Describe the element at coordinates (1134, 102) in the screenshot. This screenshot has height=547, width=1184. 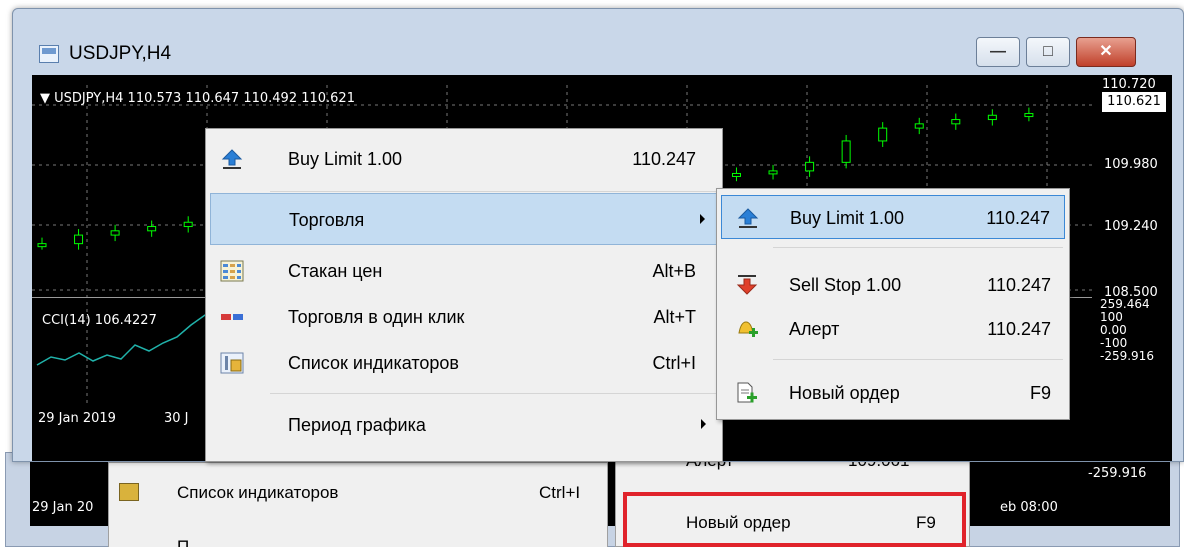
I see `current-price-label: 110.621` at that location.